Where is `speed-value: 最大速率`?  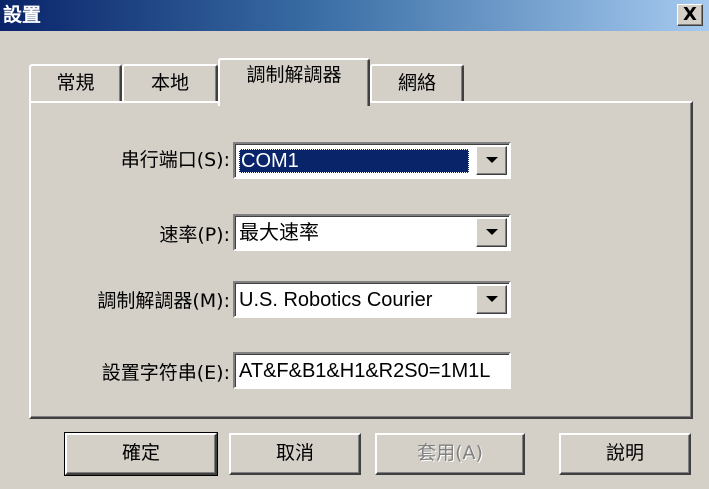
speed-value: 最大速率 is located at coordinates (279, 233).